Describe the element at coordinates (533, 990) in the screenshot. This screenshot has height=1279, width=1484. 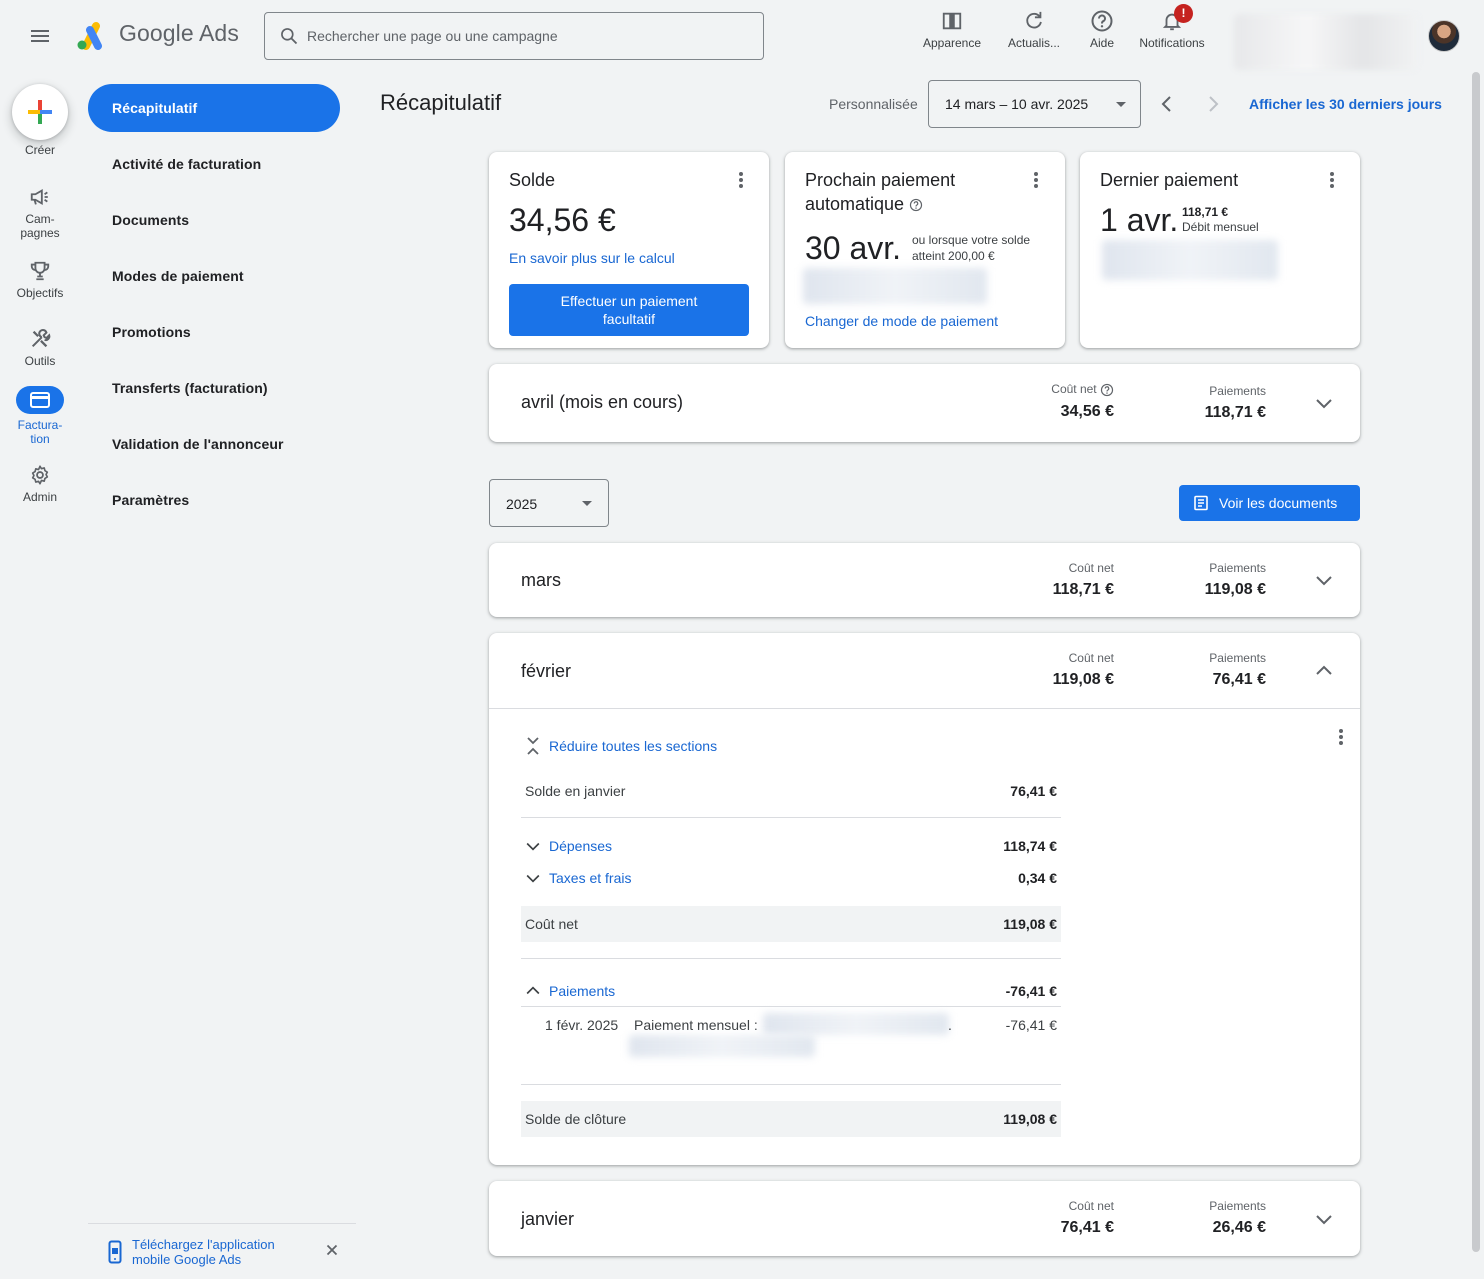
I see `chevron-up-icon` at that location.